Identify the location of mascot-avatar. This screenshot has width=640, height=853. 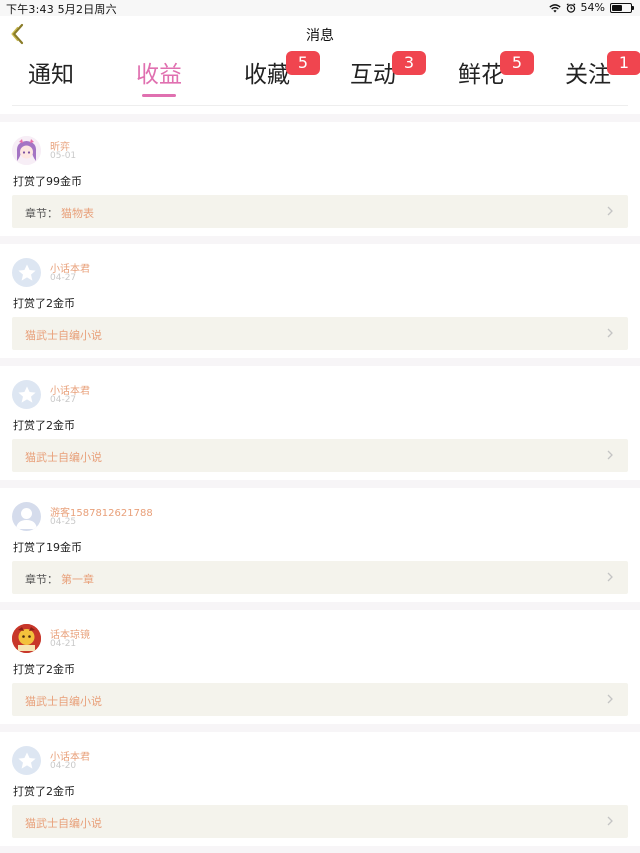
(26, 638).